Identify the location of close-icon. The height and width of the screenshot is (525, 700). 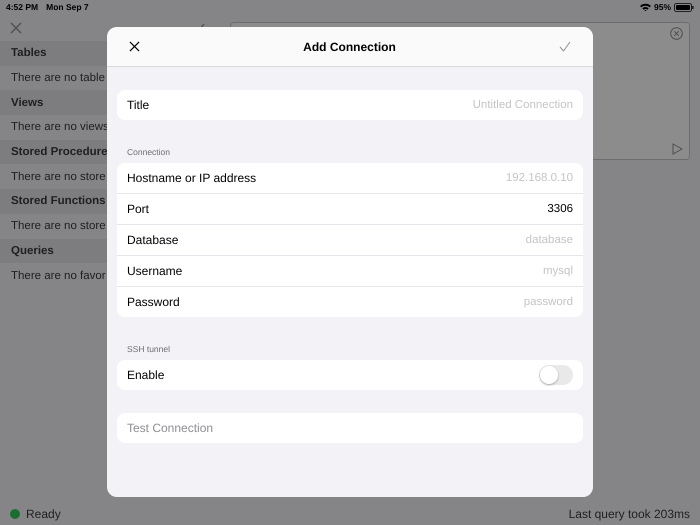
(134, 46).